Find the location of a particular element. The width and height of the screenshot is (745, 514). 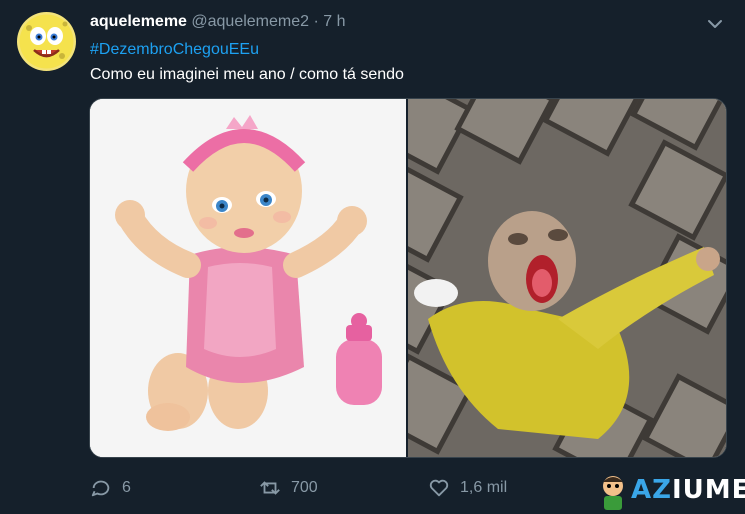

more-options-button is located at coordinates (715, 24).